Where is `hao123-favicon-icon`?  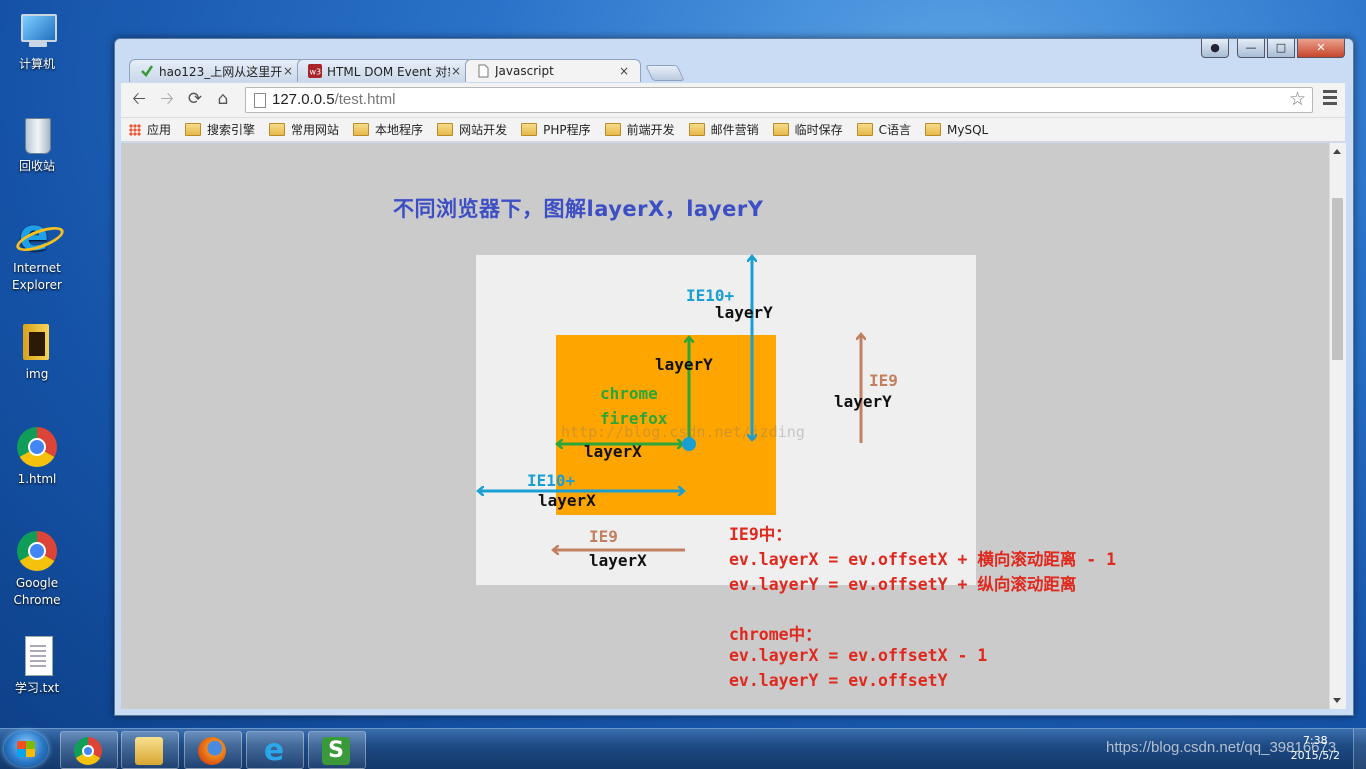
hao123-favicon-icon is located at coordinates (147, 71).